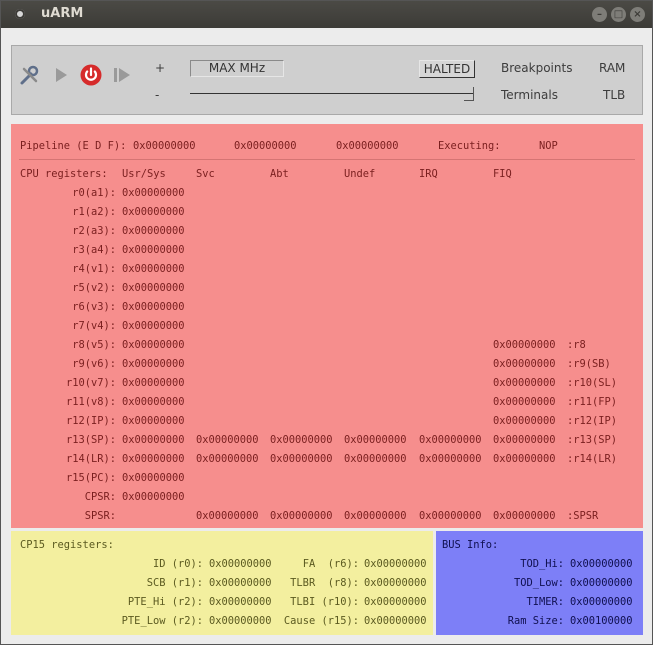 This screenshot has height=645, width=653. What do you see at coordinates (535, 621) in the screenshot?
I see `bus-info-label: Ram Size:` at bounding box center [535, 621].